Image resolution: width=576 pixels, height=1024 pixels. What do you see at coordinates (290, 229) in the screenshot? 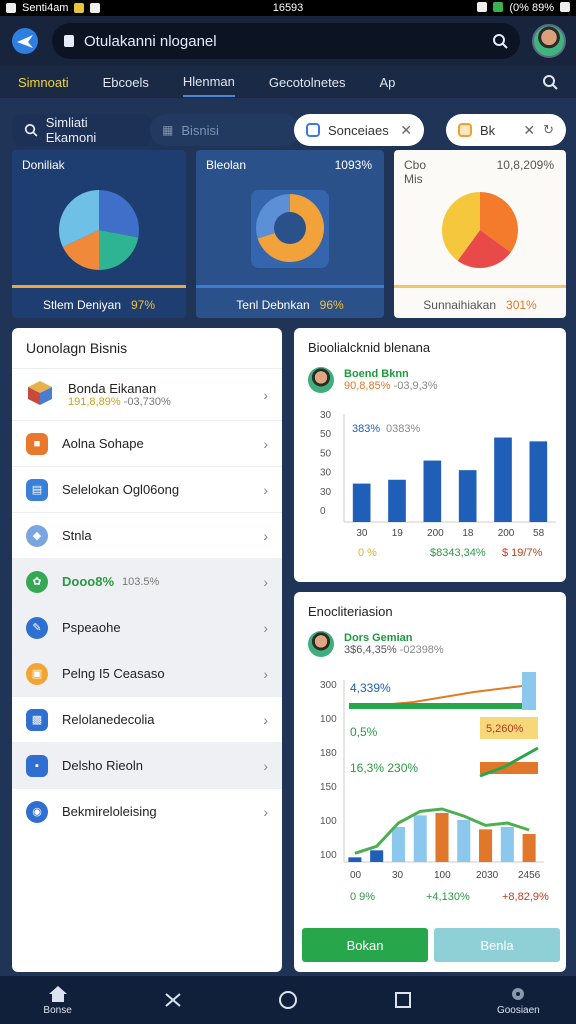
I see `map-donut-chart` at bounding box center [290, 229].